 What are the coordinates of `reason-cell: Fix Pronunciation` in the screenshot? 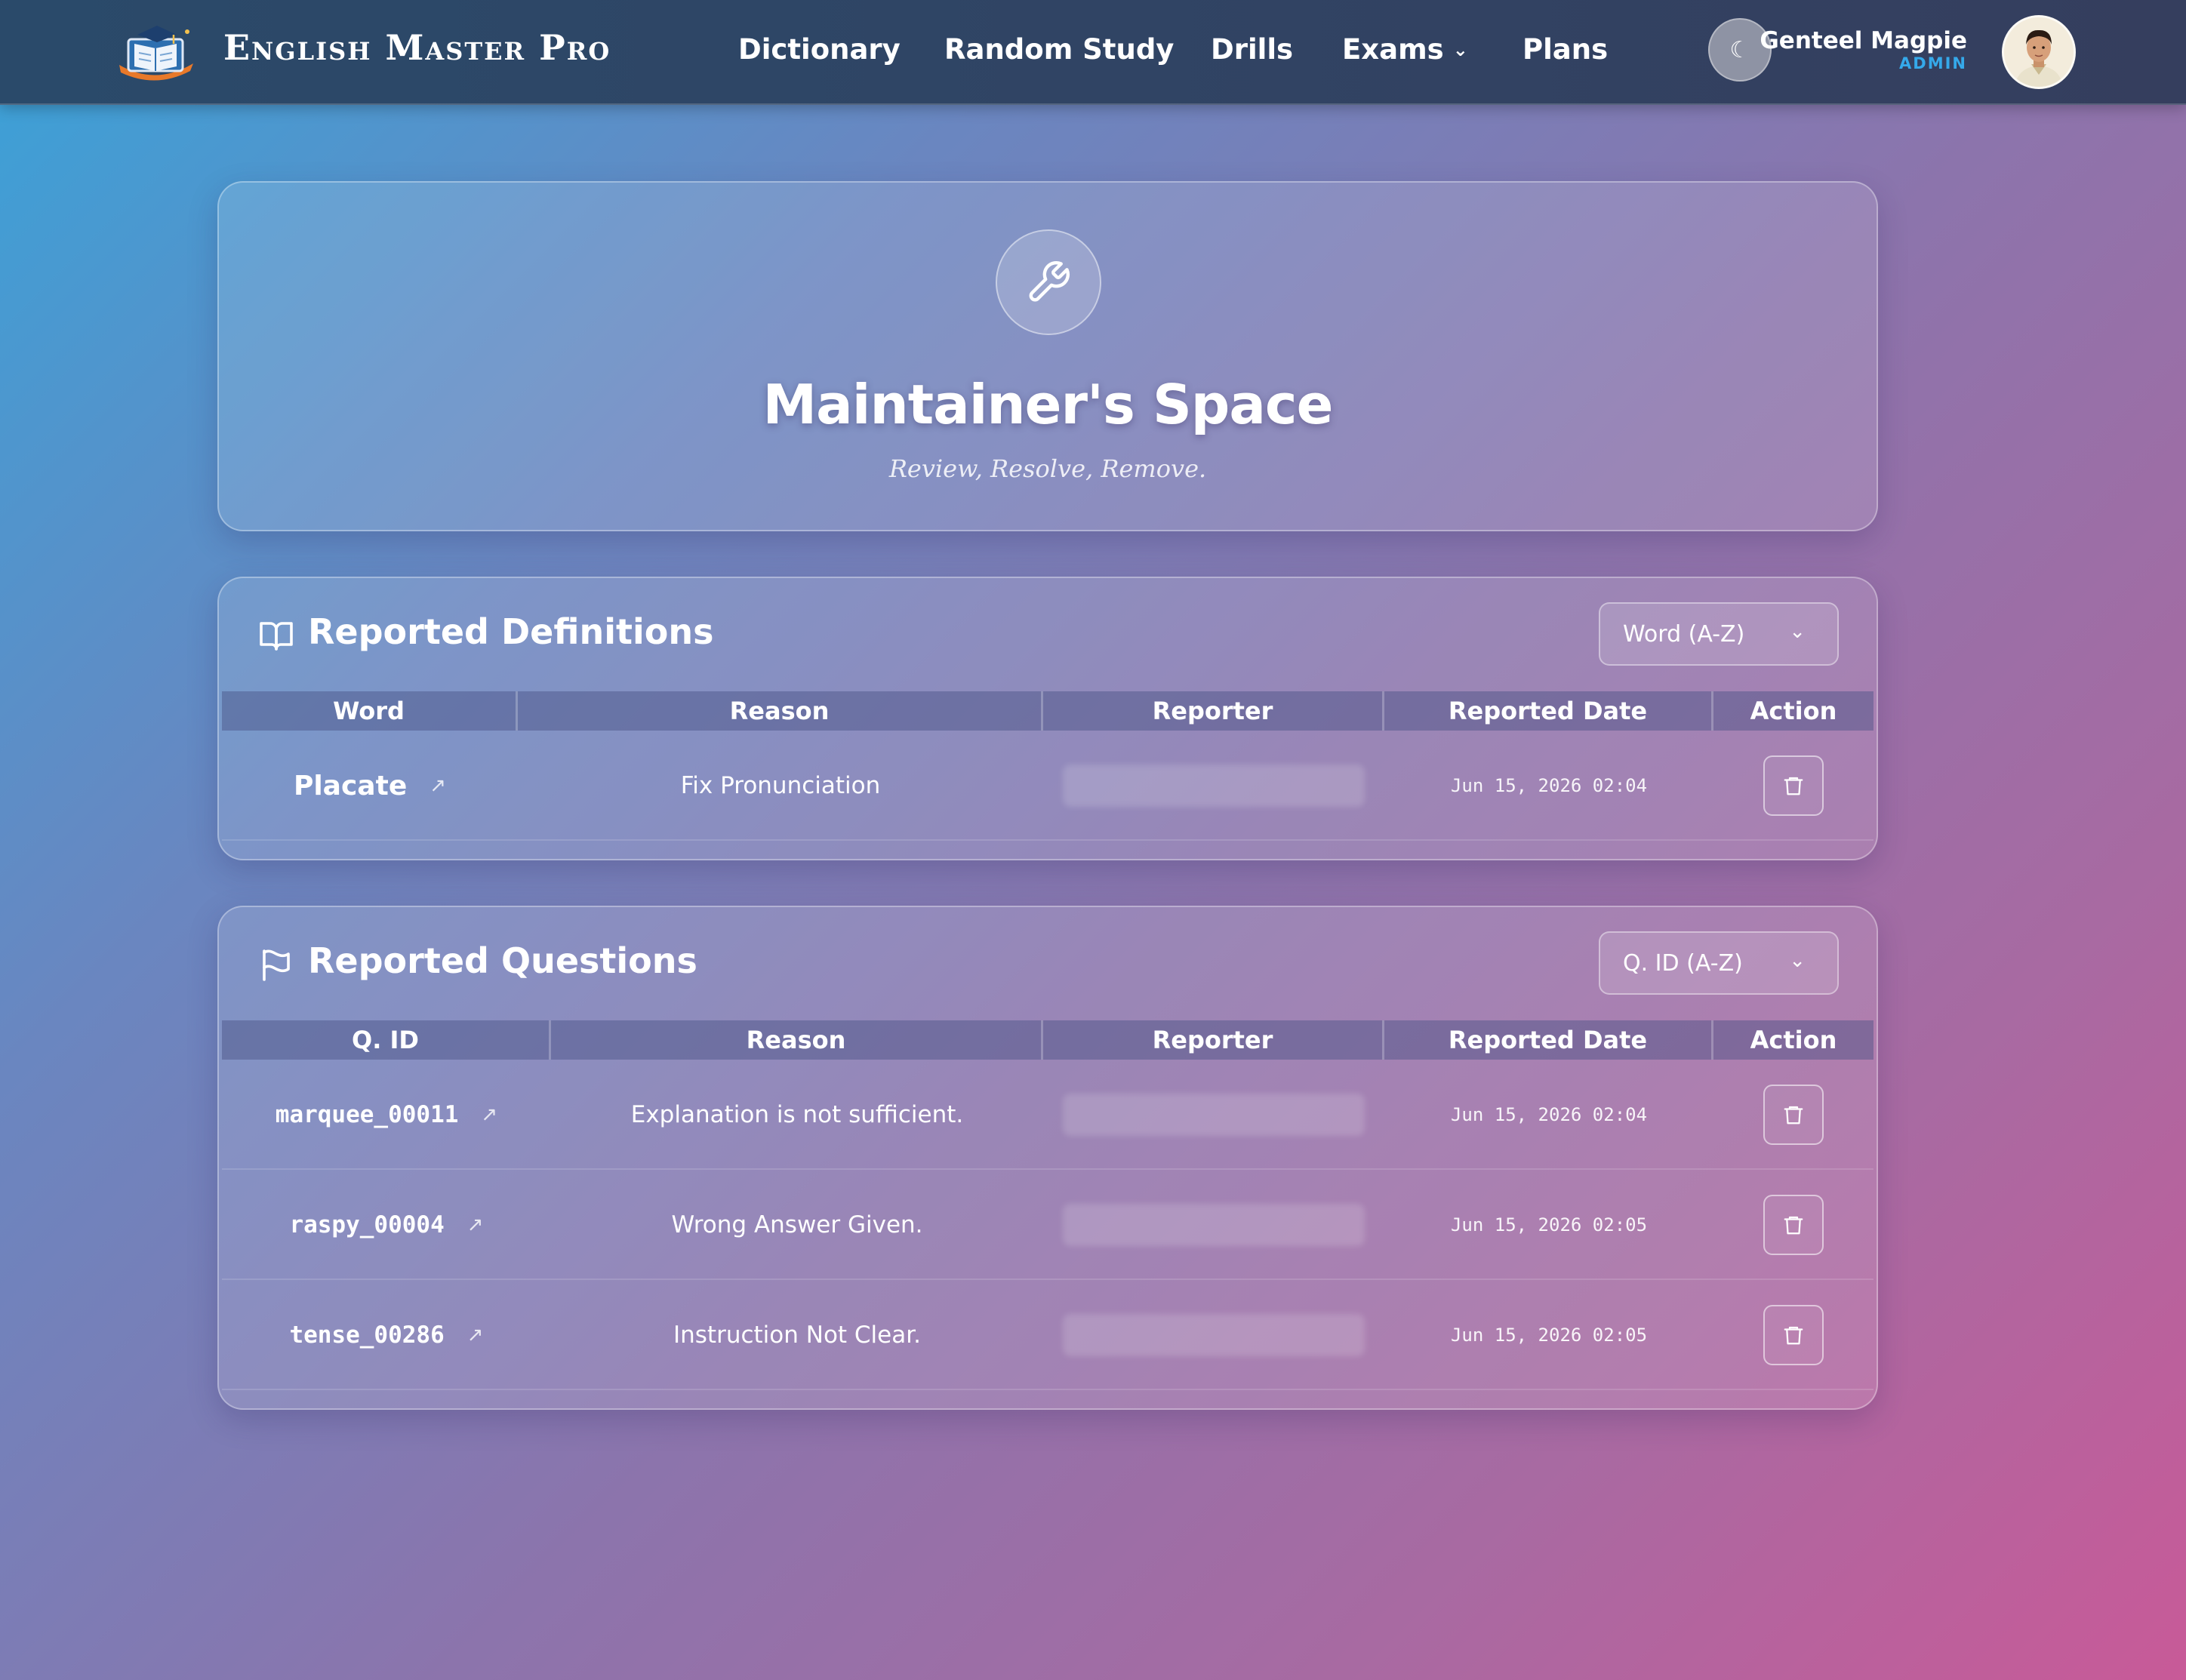 It's located at (780, 785).